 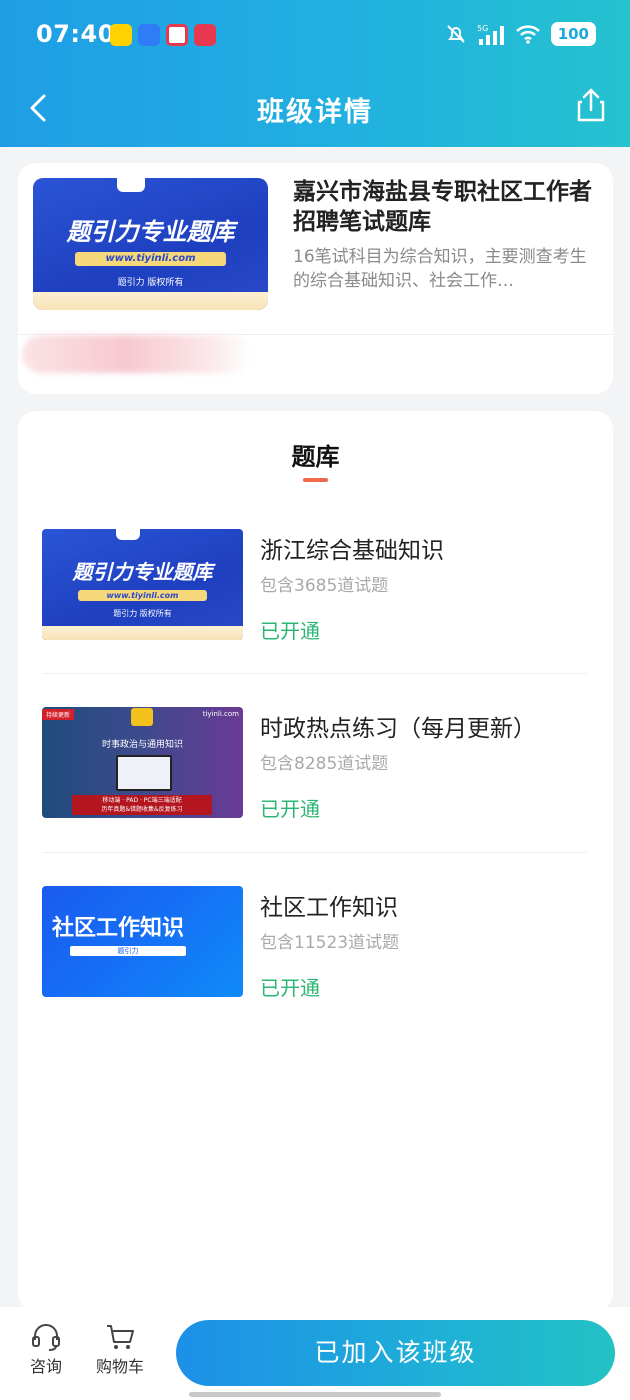 I want to click on bank-item-title: 时政热点练习（每月更新）, so click(x=398, y=729).